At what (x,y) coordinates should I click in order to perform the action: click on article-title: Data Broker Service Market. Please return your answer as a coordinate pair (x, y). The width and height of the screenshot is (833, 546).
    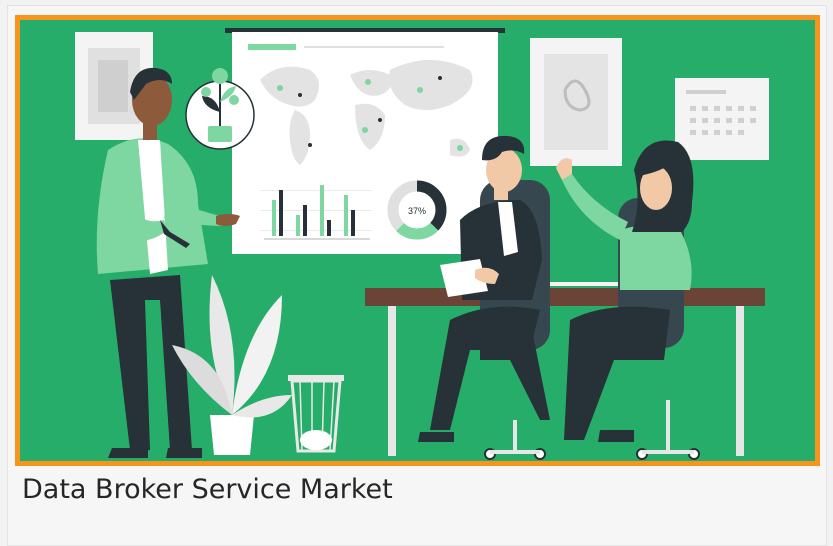
    Looking at the image, I should click on (207, 489).